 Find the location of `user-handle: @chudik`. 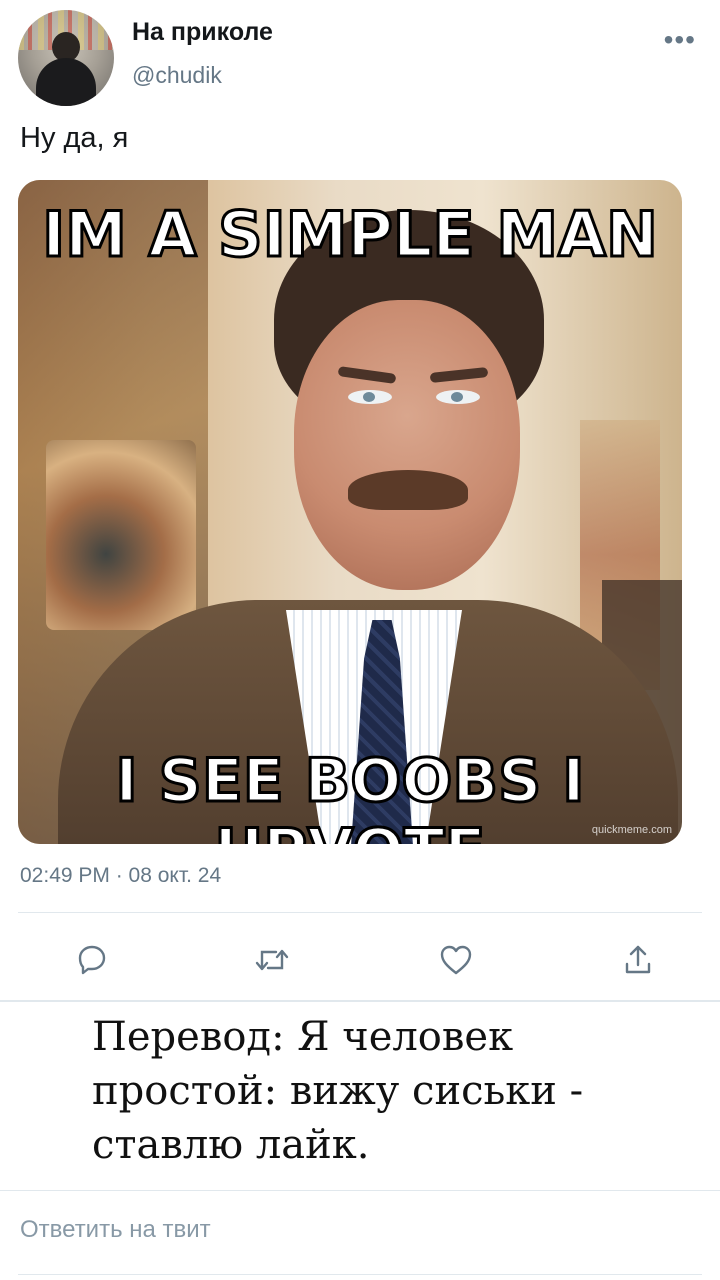

user-handle: @chudik is located at coordinates (177, 75).